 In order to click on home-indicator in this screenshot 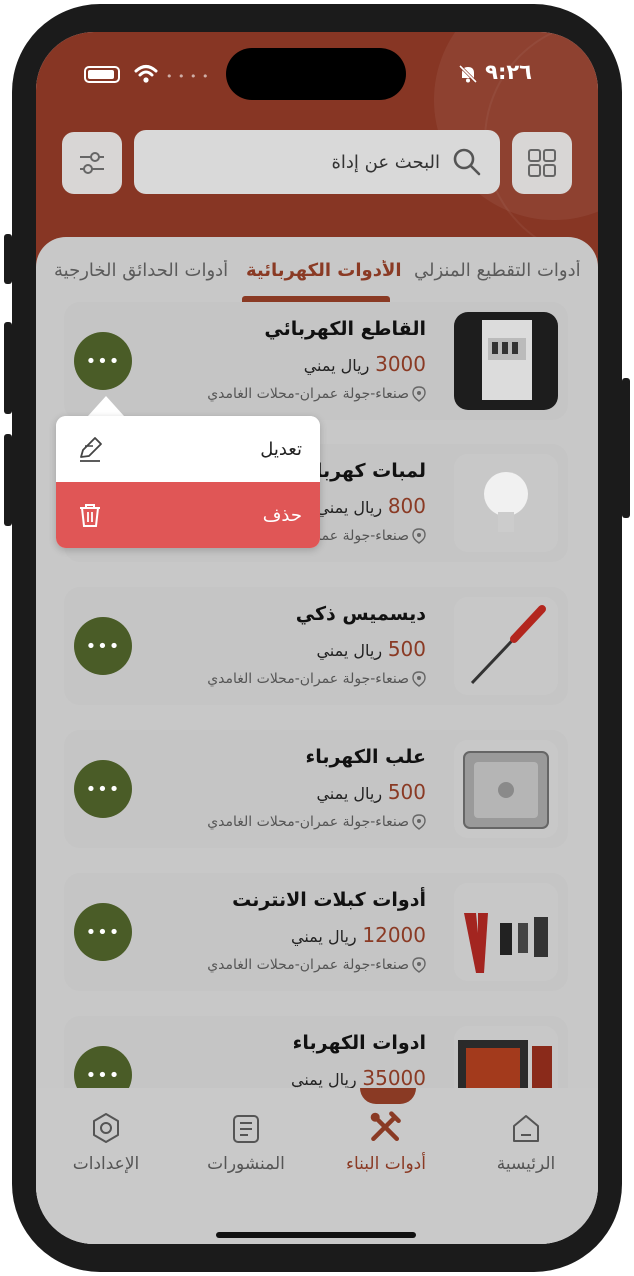, I will do `click(316, 1235)`.